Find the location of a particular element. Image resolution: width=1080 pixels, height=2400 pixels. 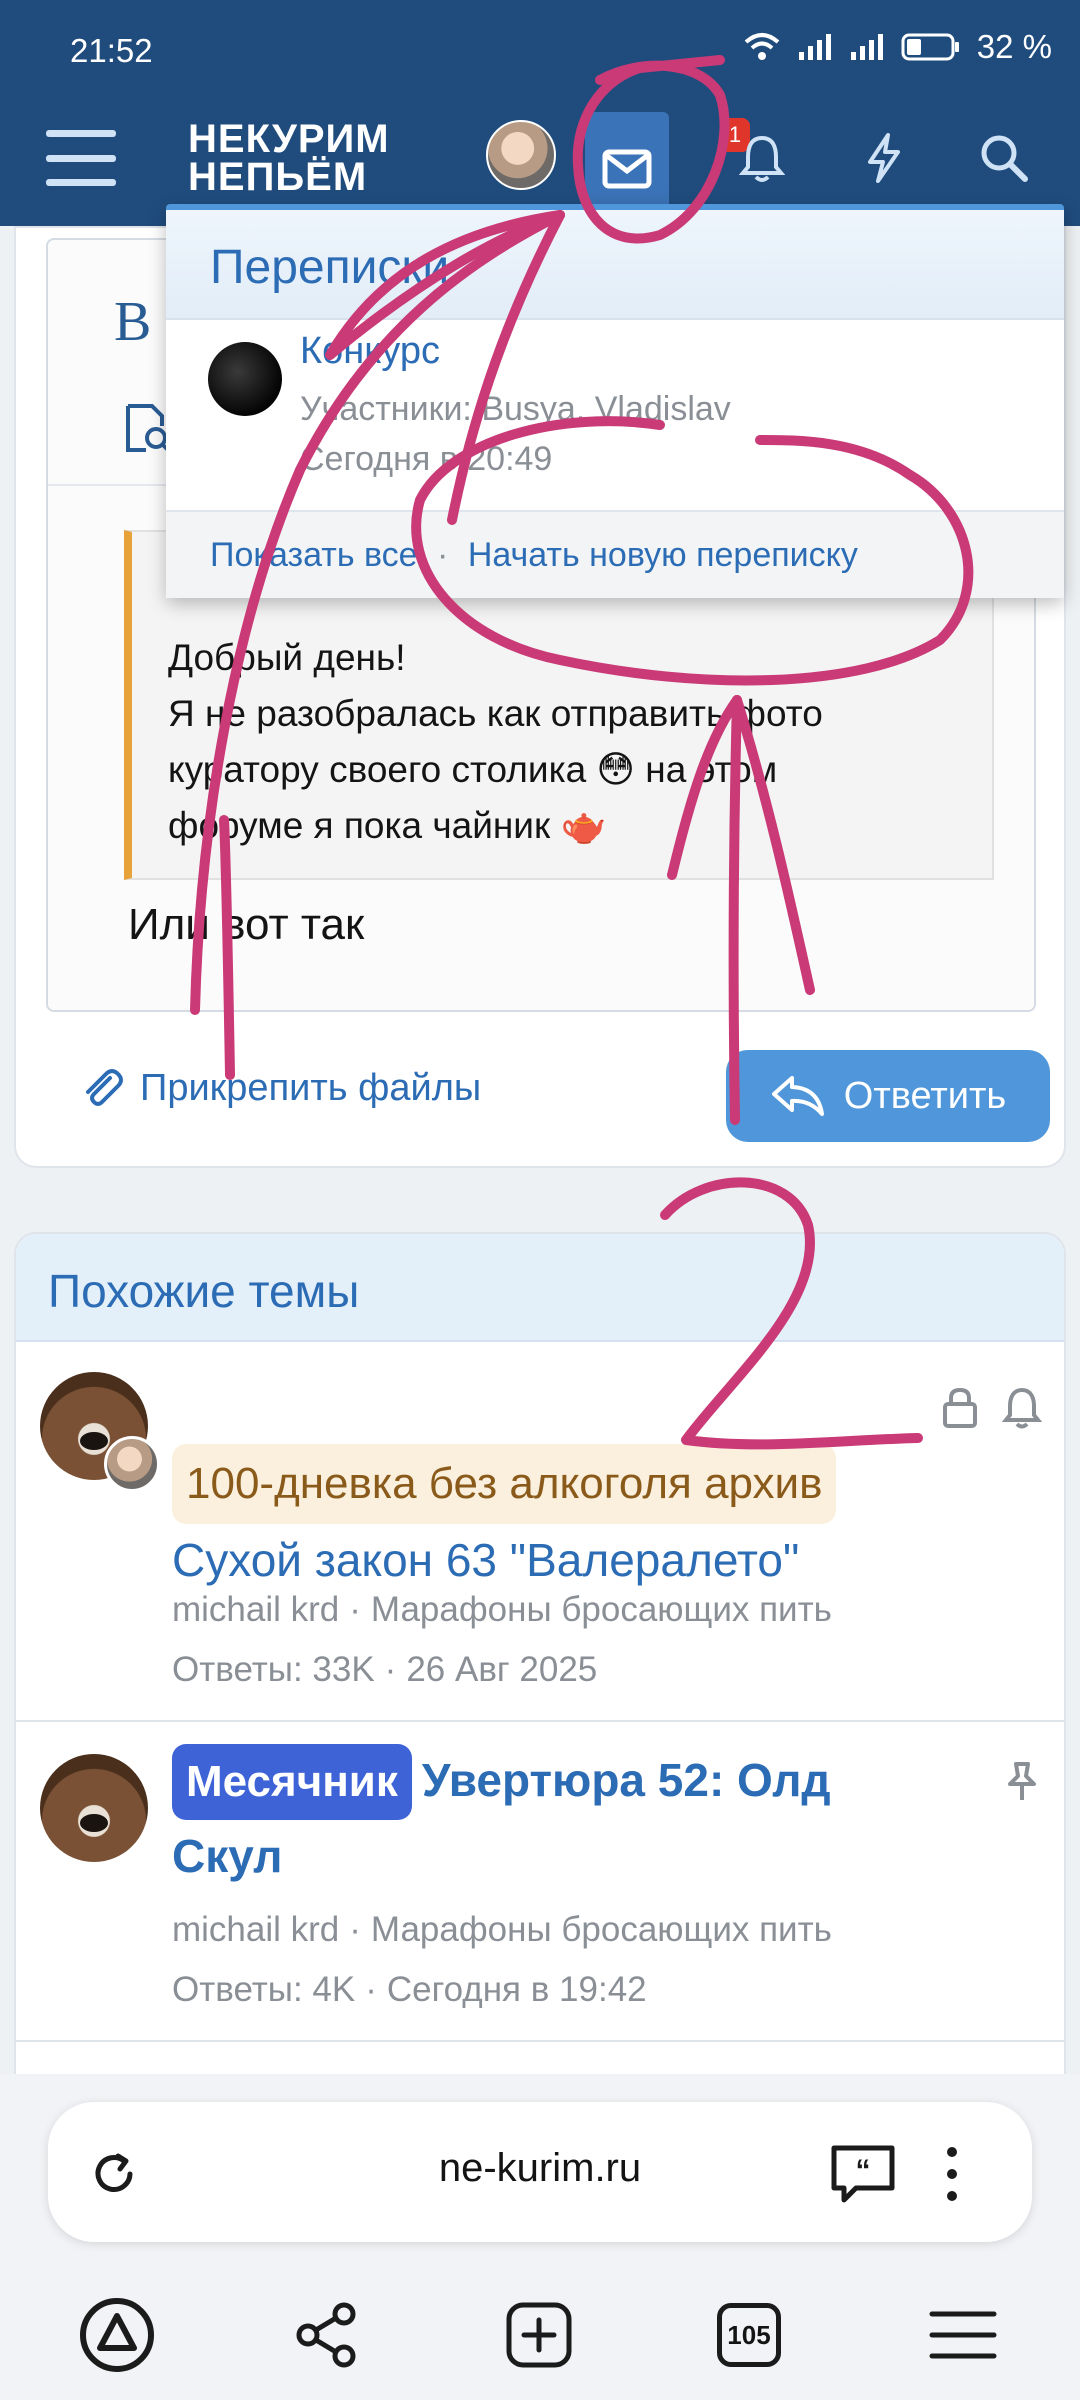

quote-line: форуме я пока чайник 🫖 is located at coordinates (387, 825).